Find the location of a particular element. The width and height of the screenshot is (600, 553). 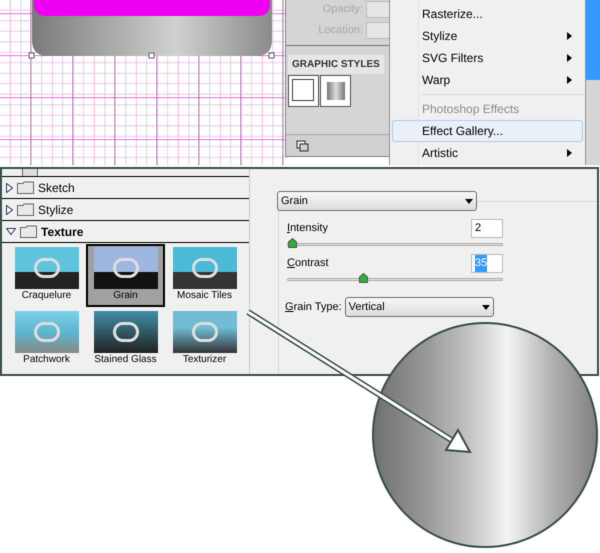

menu-item: Artistic is located at coordinates (487, 153).